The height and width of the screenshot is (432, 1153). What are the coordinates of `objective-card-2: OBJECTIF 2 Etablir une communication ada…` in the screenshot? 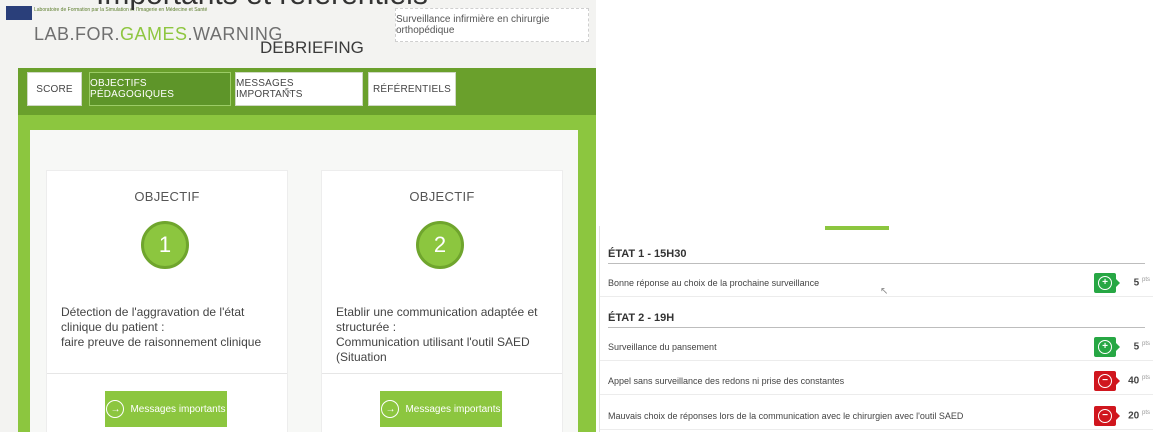 It's located at (442, 301).